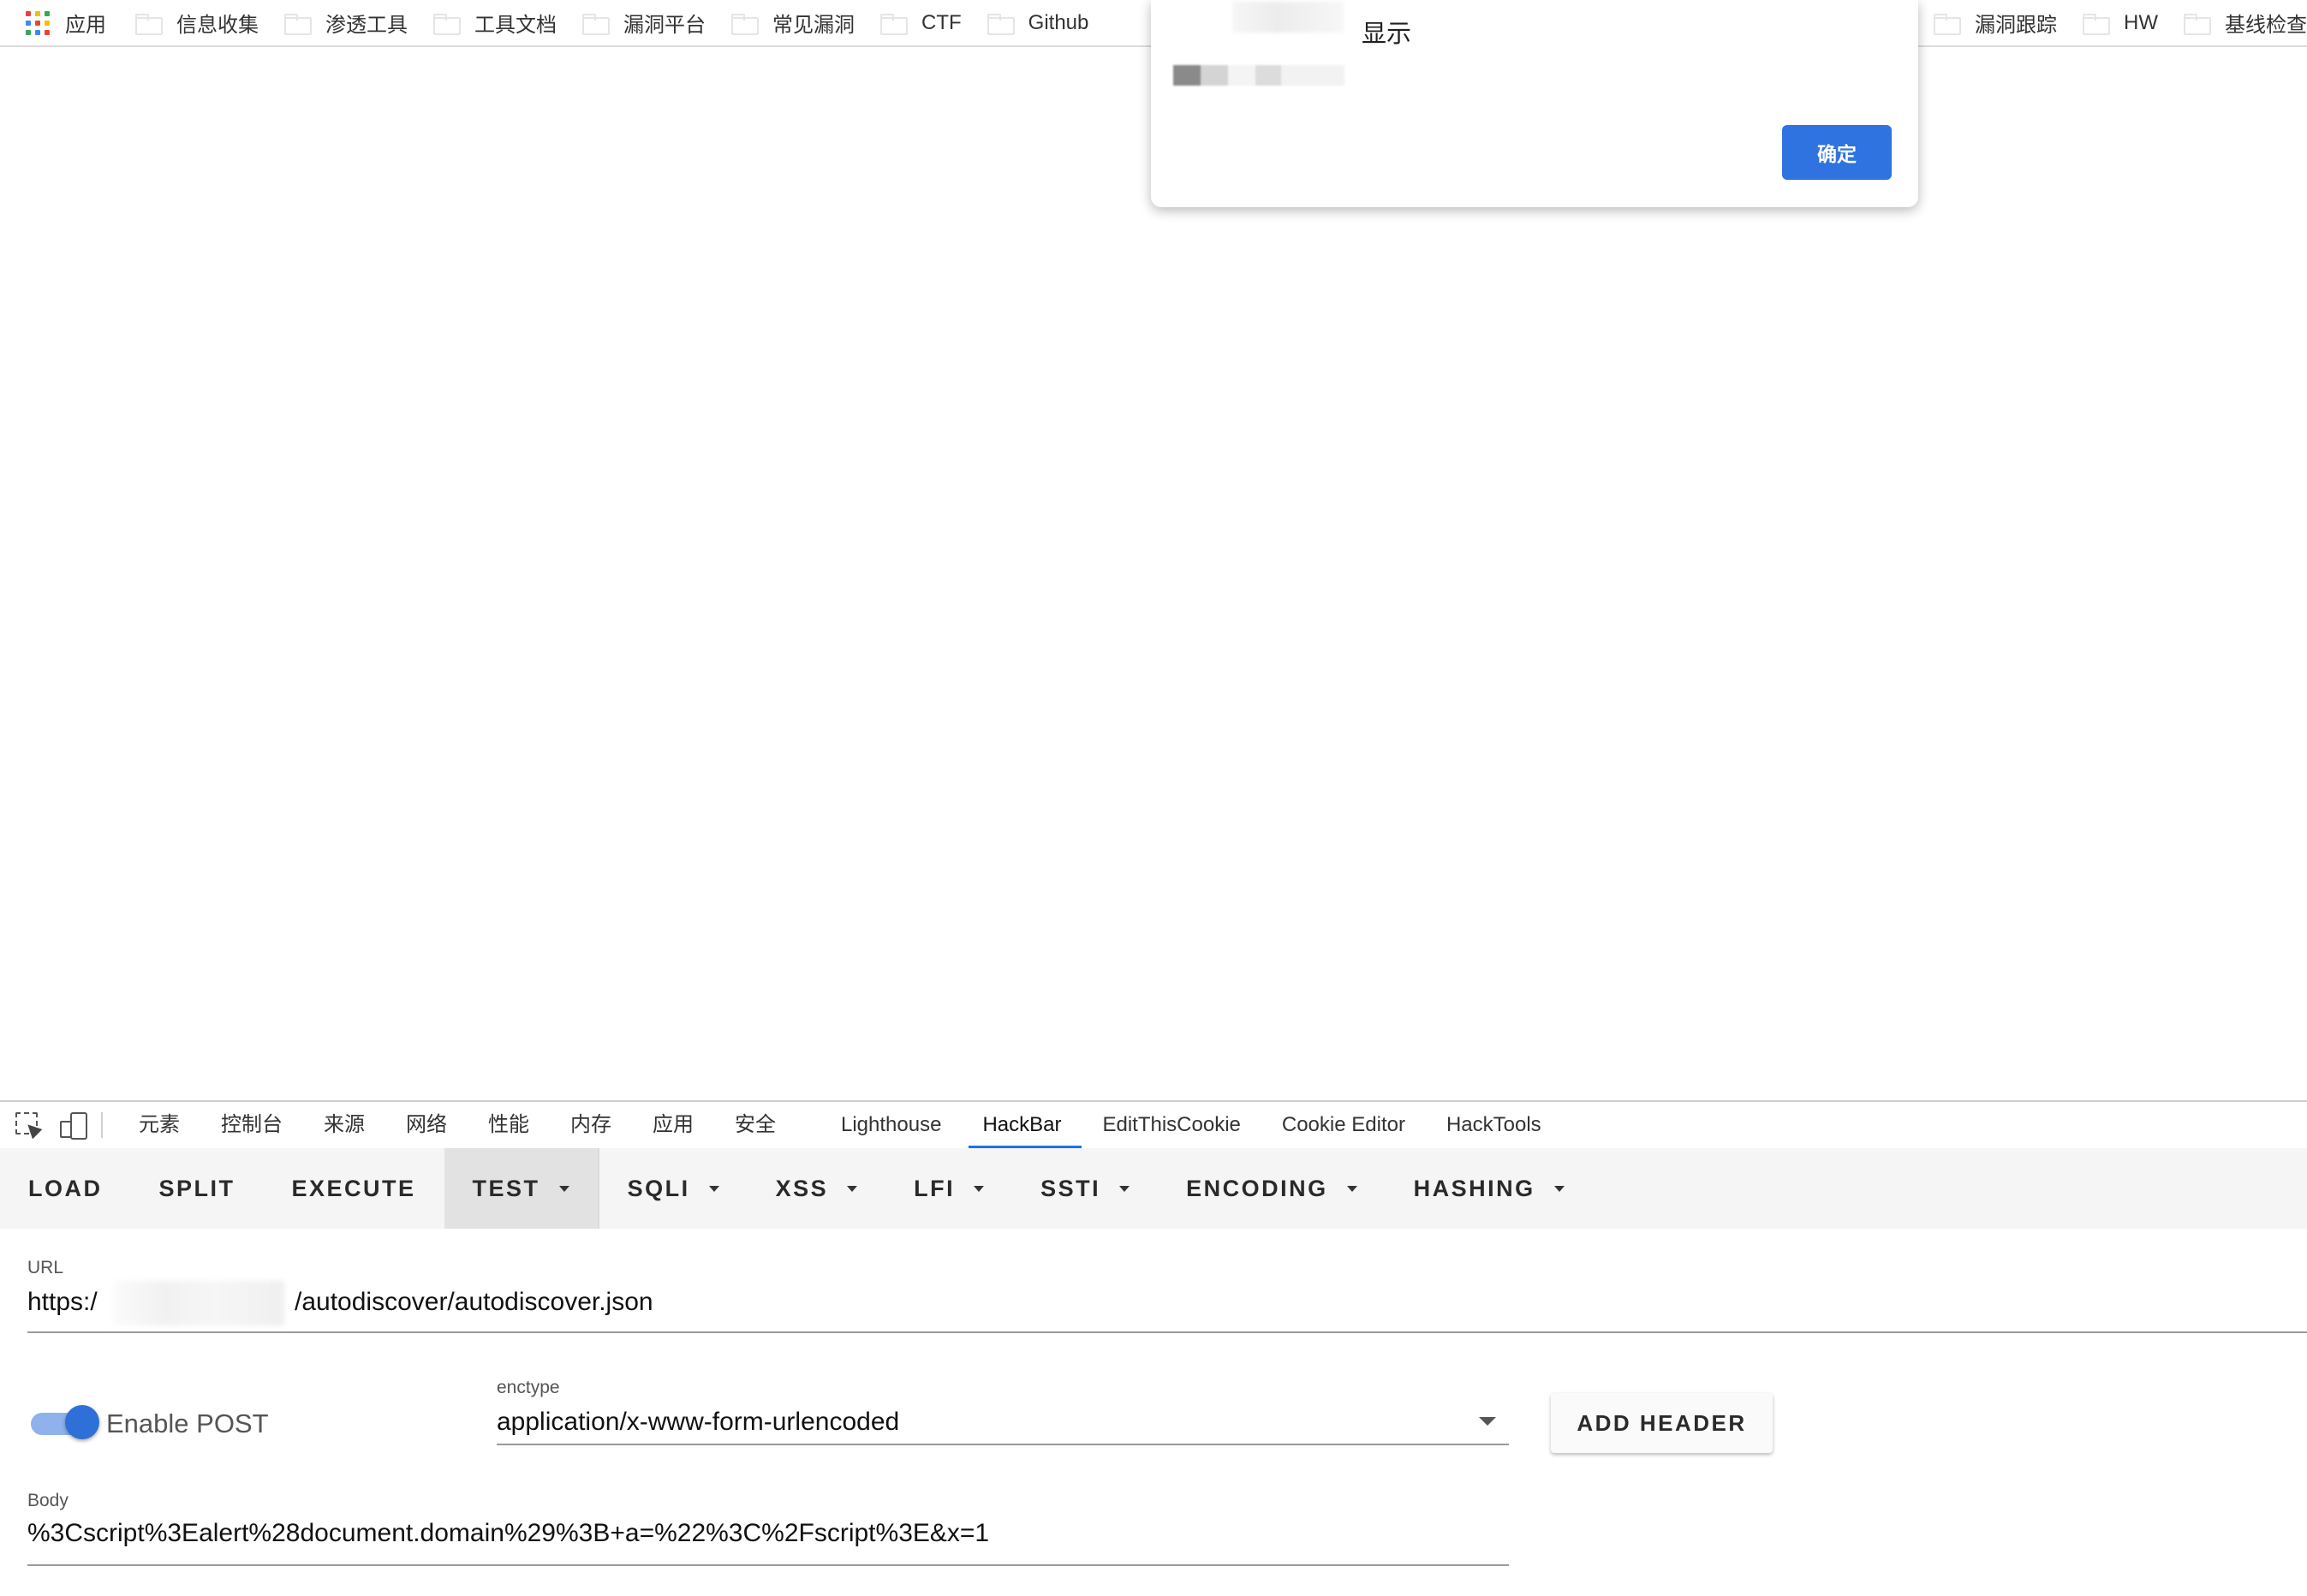  What do you see at coordinates (768, 1565) in the screenshot?
I see `body-underline` at bounding box center [768, 1565].